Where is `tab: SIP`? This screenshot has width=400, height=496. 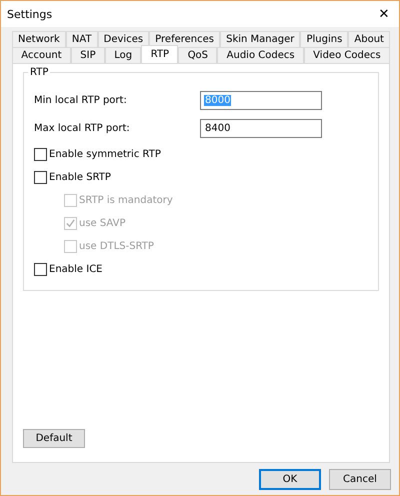
tab: SIP is located at coordinates (88, 55).